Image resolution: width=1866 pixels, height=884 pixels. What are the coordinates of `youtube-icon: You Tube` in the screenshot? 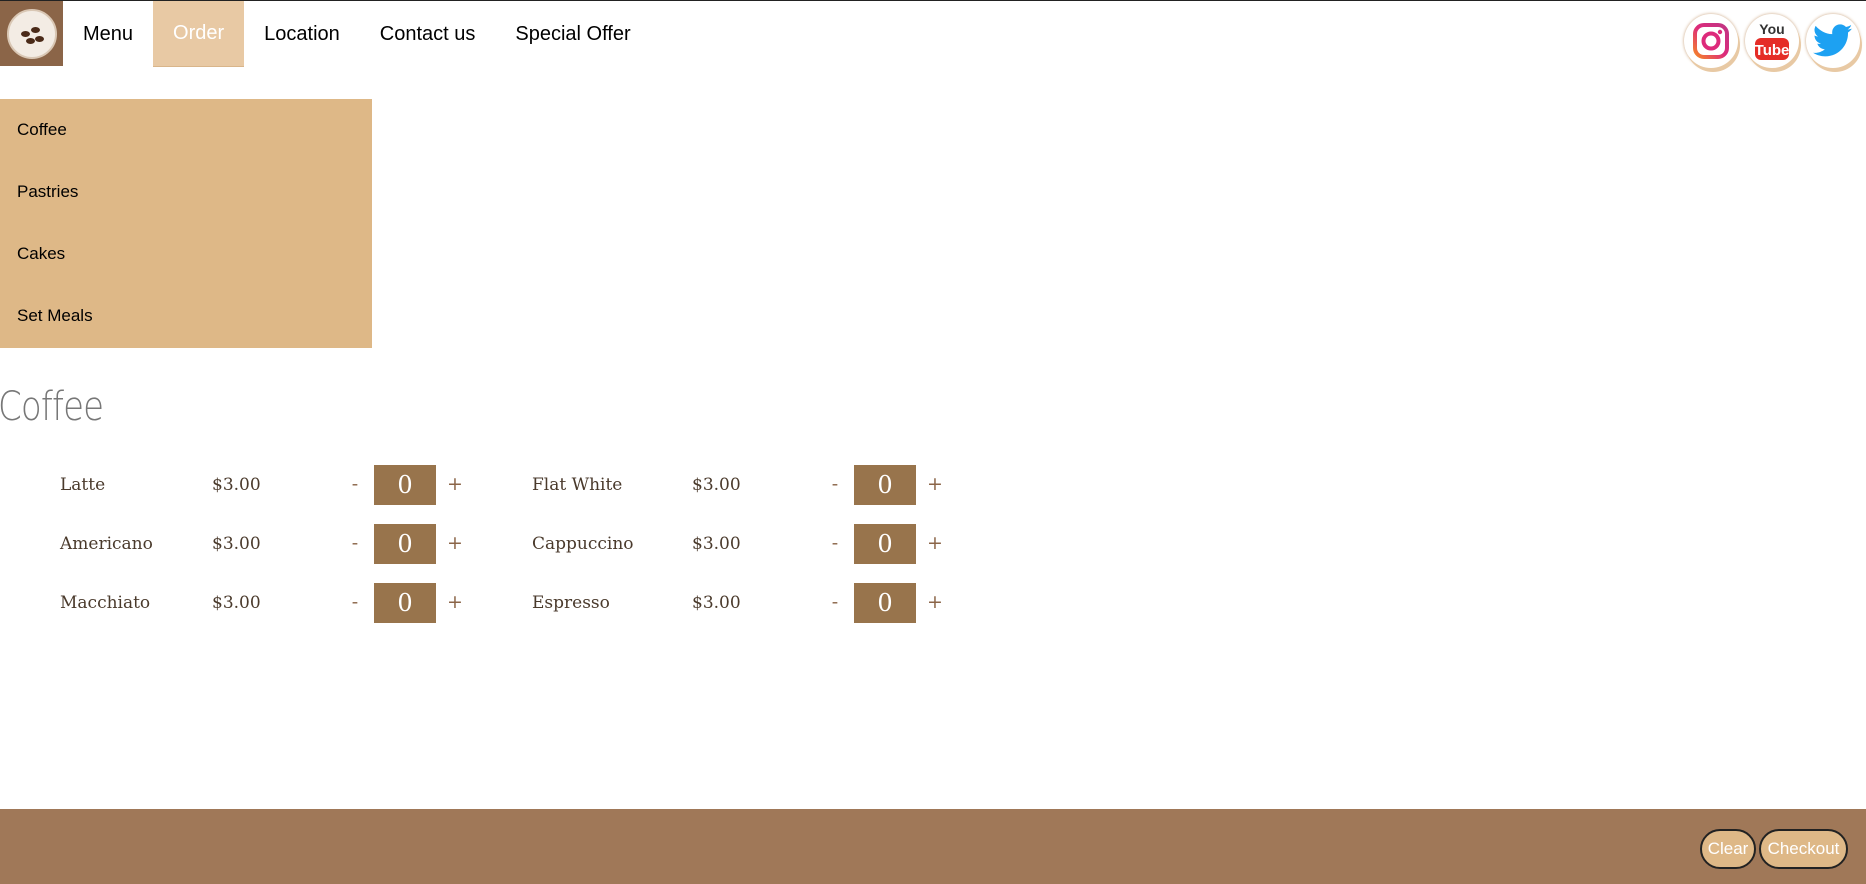 It's located at (1772, 41).